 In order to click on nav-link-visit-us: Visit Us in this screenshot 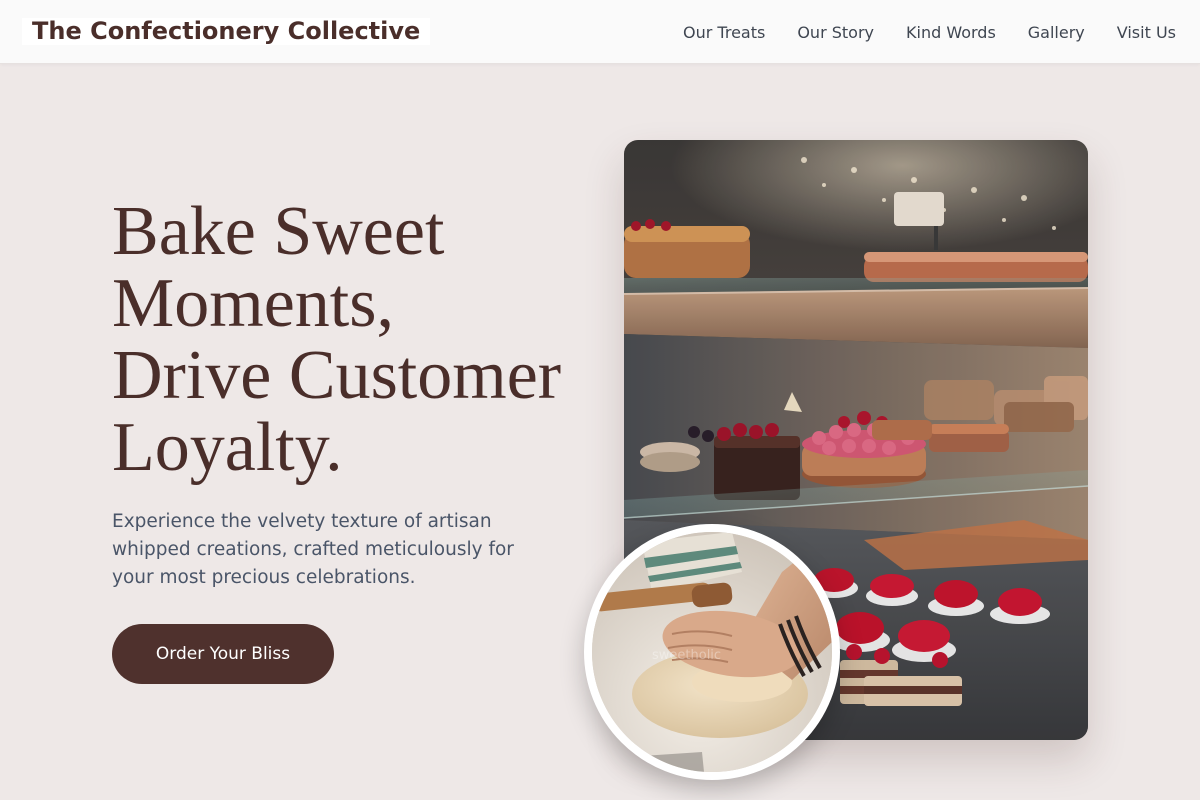, I will do `click(1146, 32)`.